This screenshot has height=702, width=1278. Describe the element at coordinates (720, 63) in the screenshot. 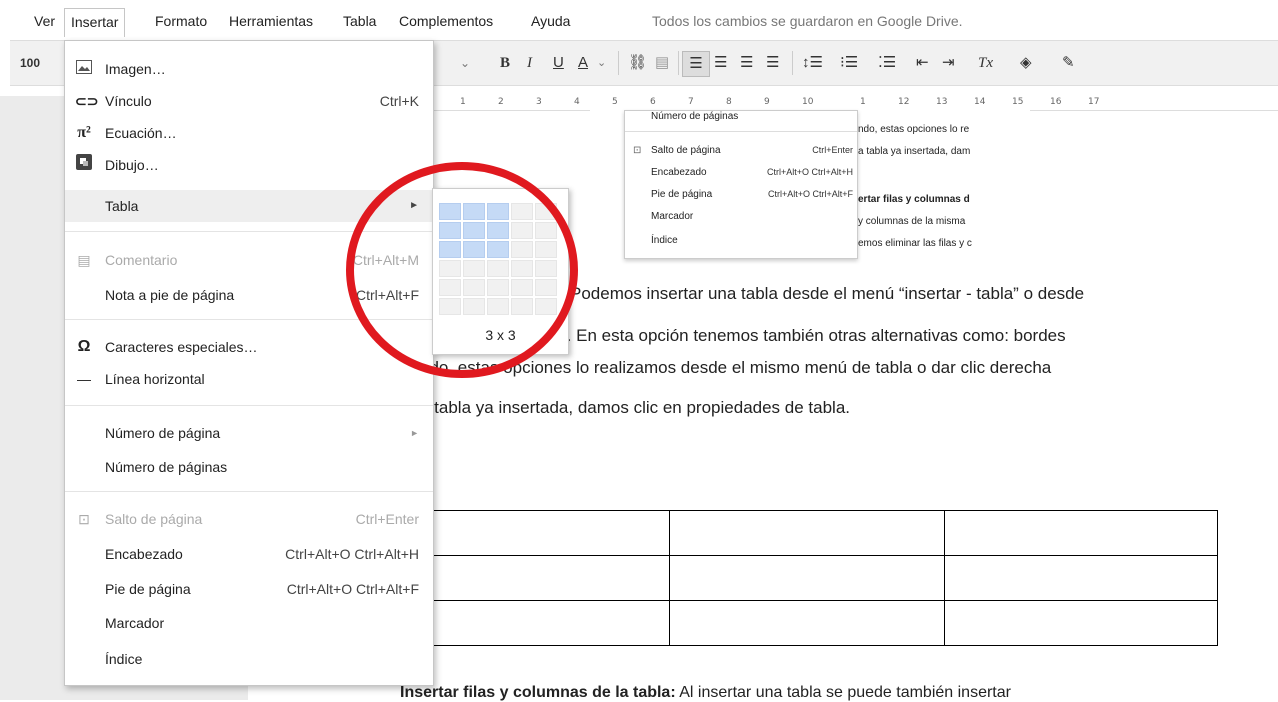

I see `align-center-icon: ☰` at that location.